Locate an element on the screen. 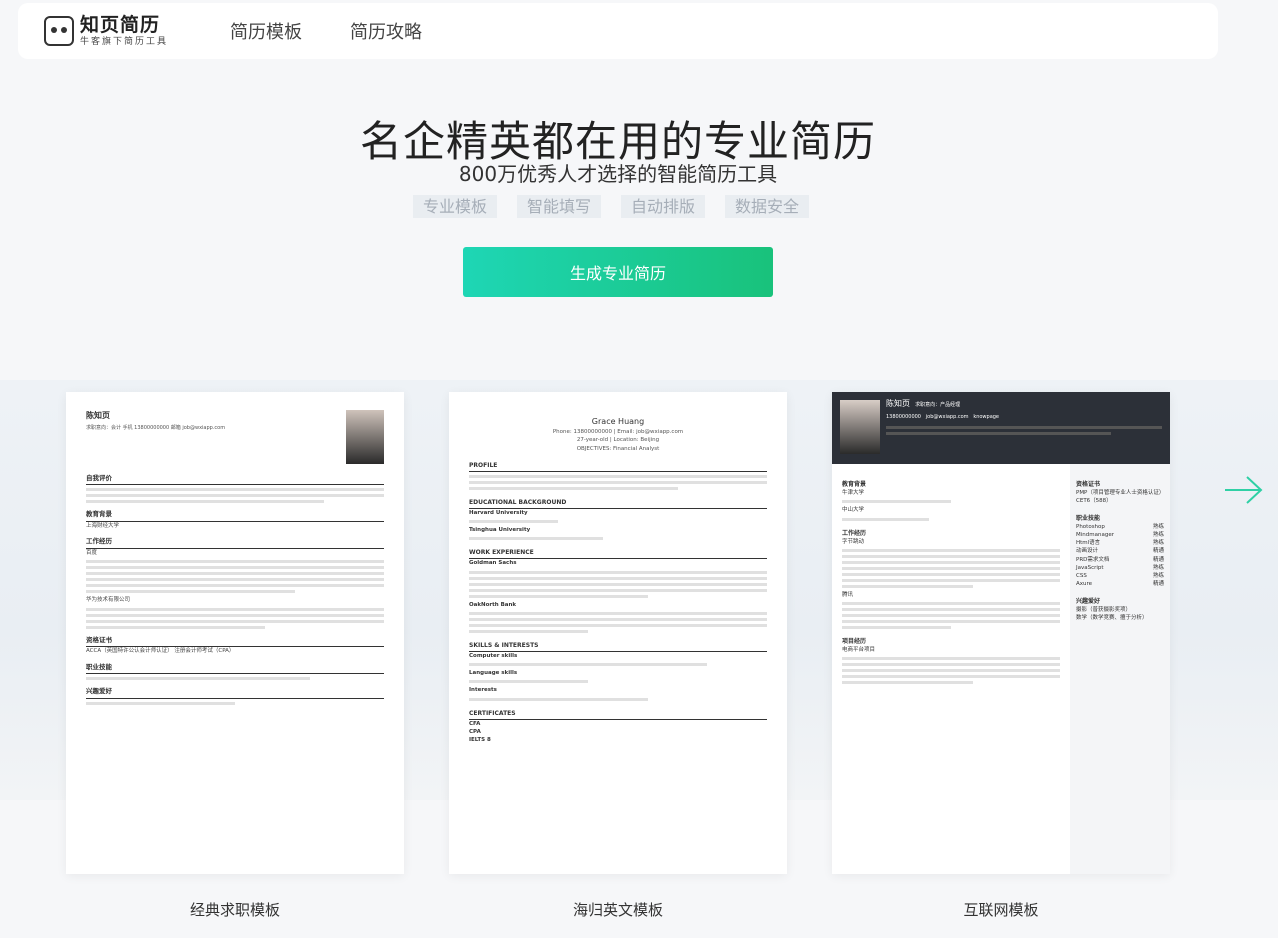 The width and height of the screenshot is (1278, 938). skill-row: Html语言 熟练 is located at coordinates (1120, 543).